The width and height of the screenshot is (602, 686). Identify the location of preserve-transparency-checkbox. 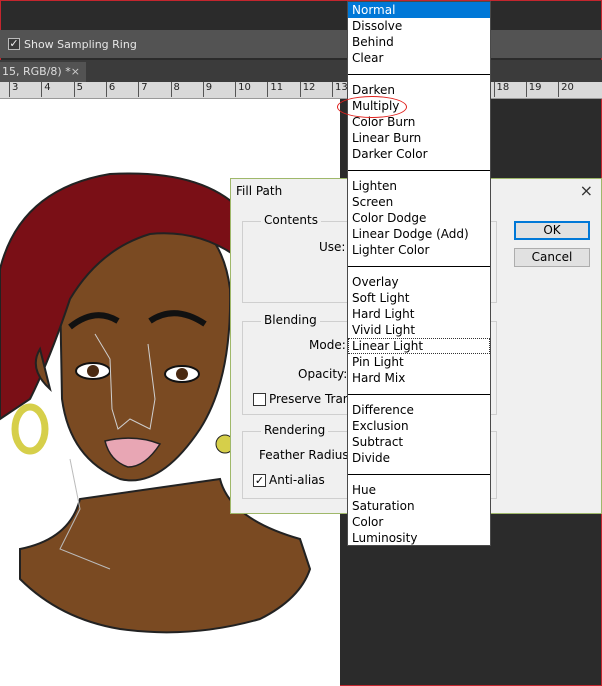
(259, 399).